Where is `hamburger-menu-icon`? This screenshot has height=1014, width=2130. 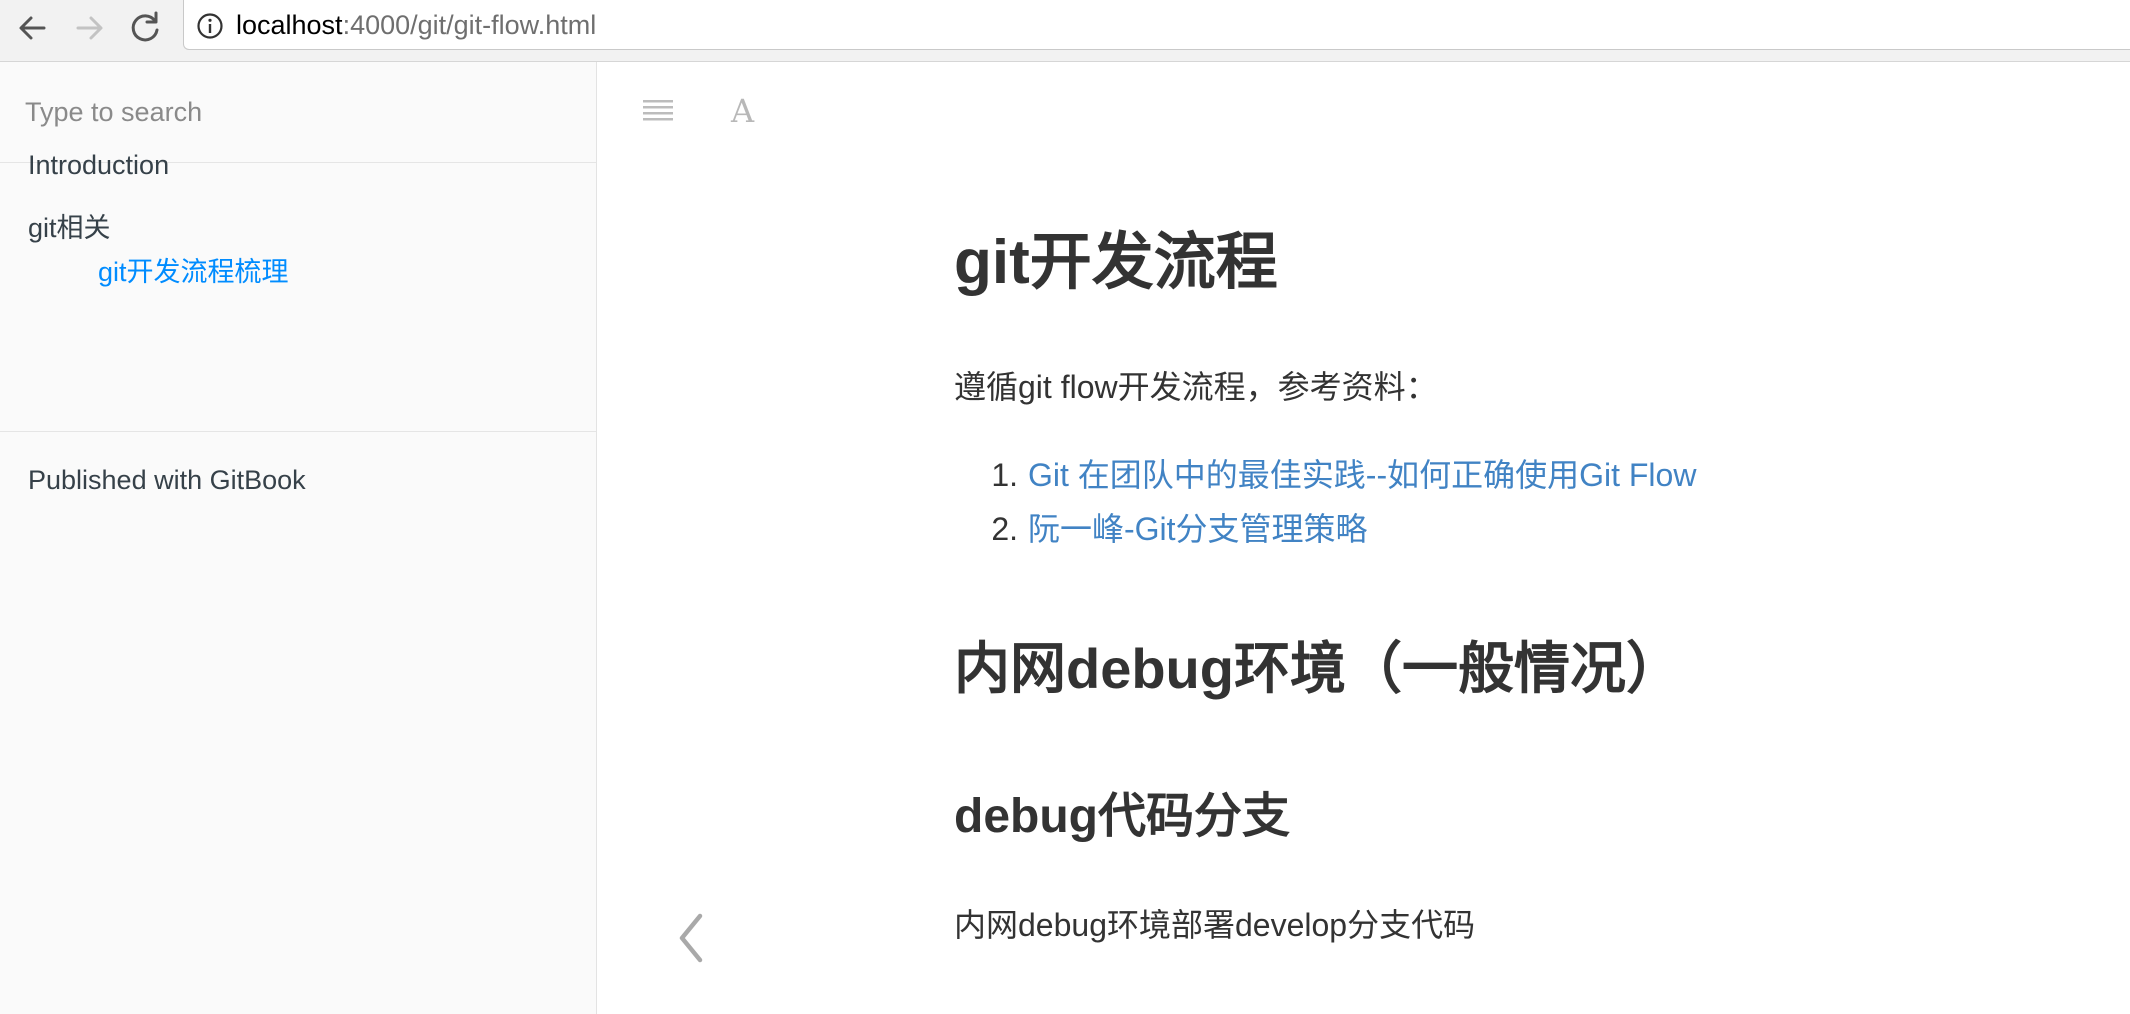
hamburger-menu-icon is located at coordinates (658, 113).